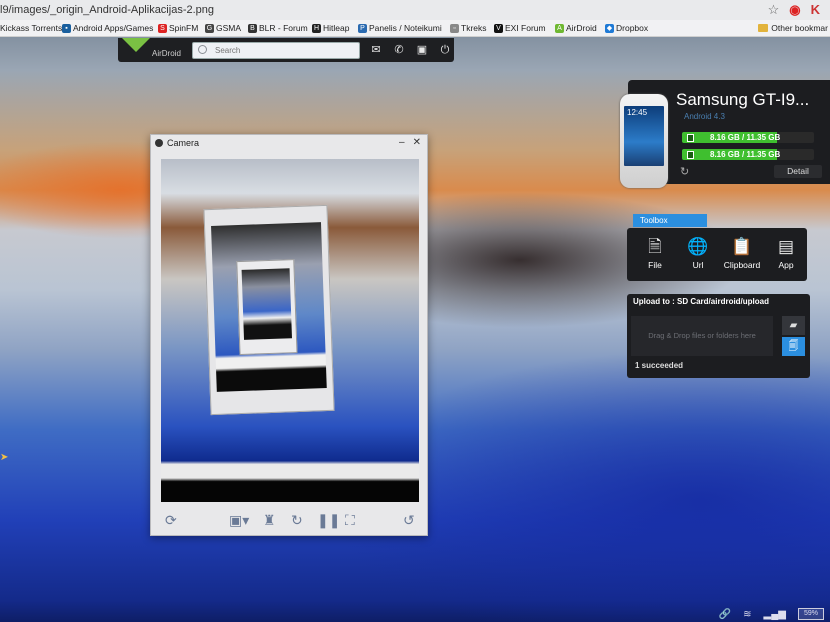 The width and height of the screenshot is (830, 622). What do you see at coordinates (468, 28) in the screenshot?
I see `bookmark-tkreks: ▫ Tkreks` at bounding box center [468, 28].